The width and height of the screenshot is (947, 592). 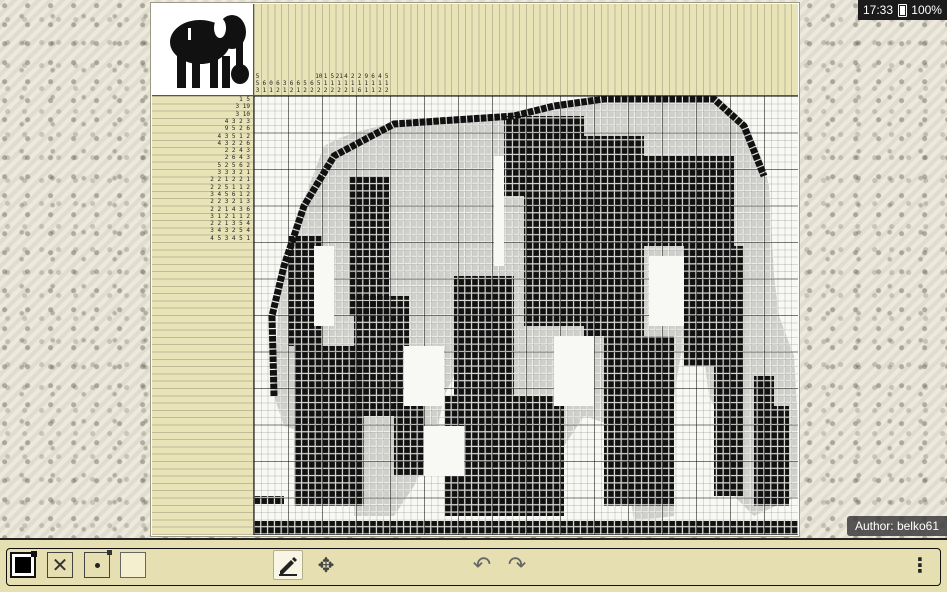 I want to click on column-clue-number: 1, so click(x=386, y=83).